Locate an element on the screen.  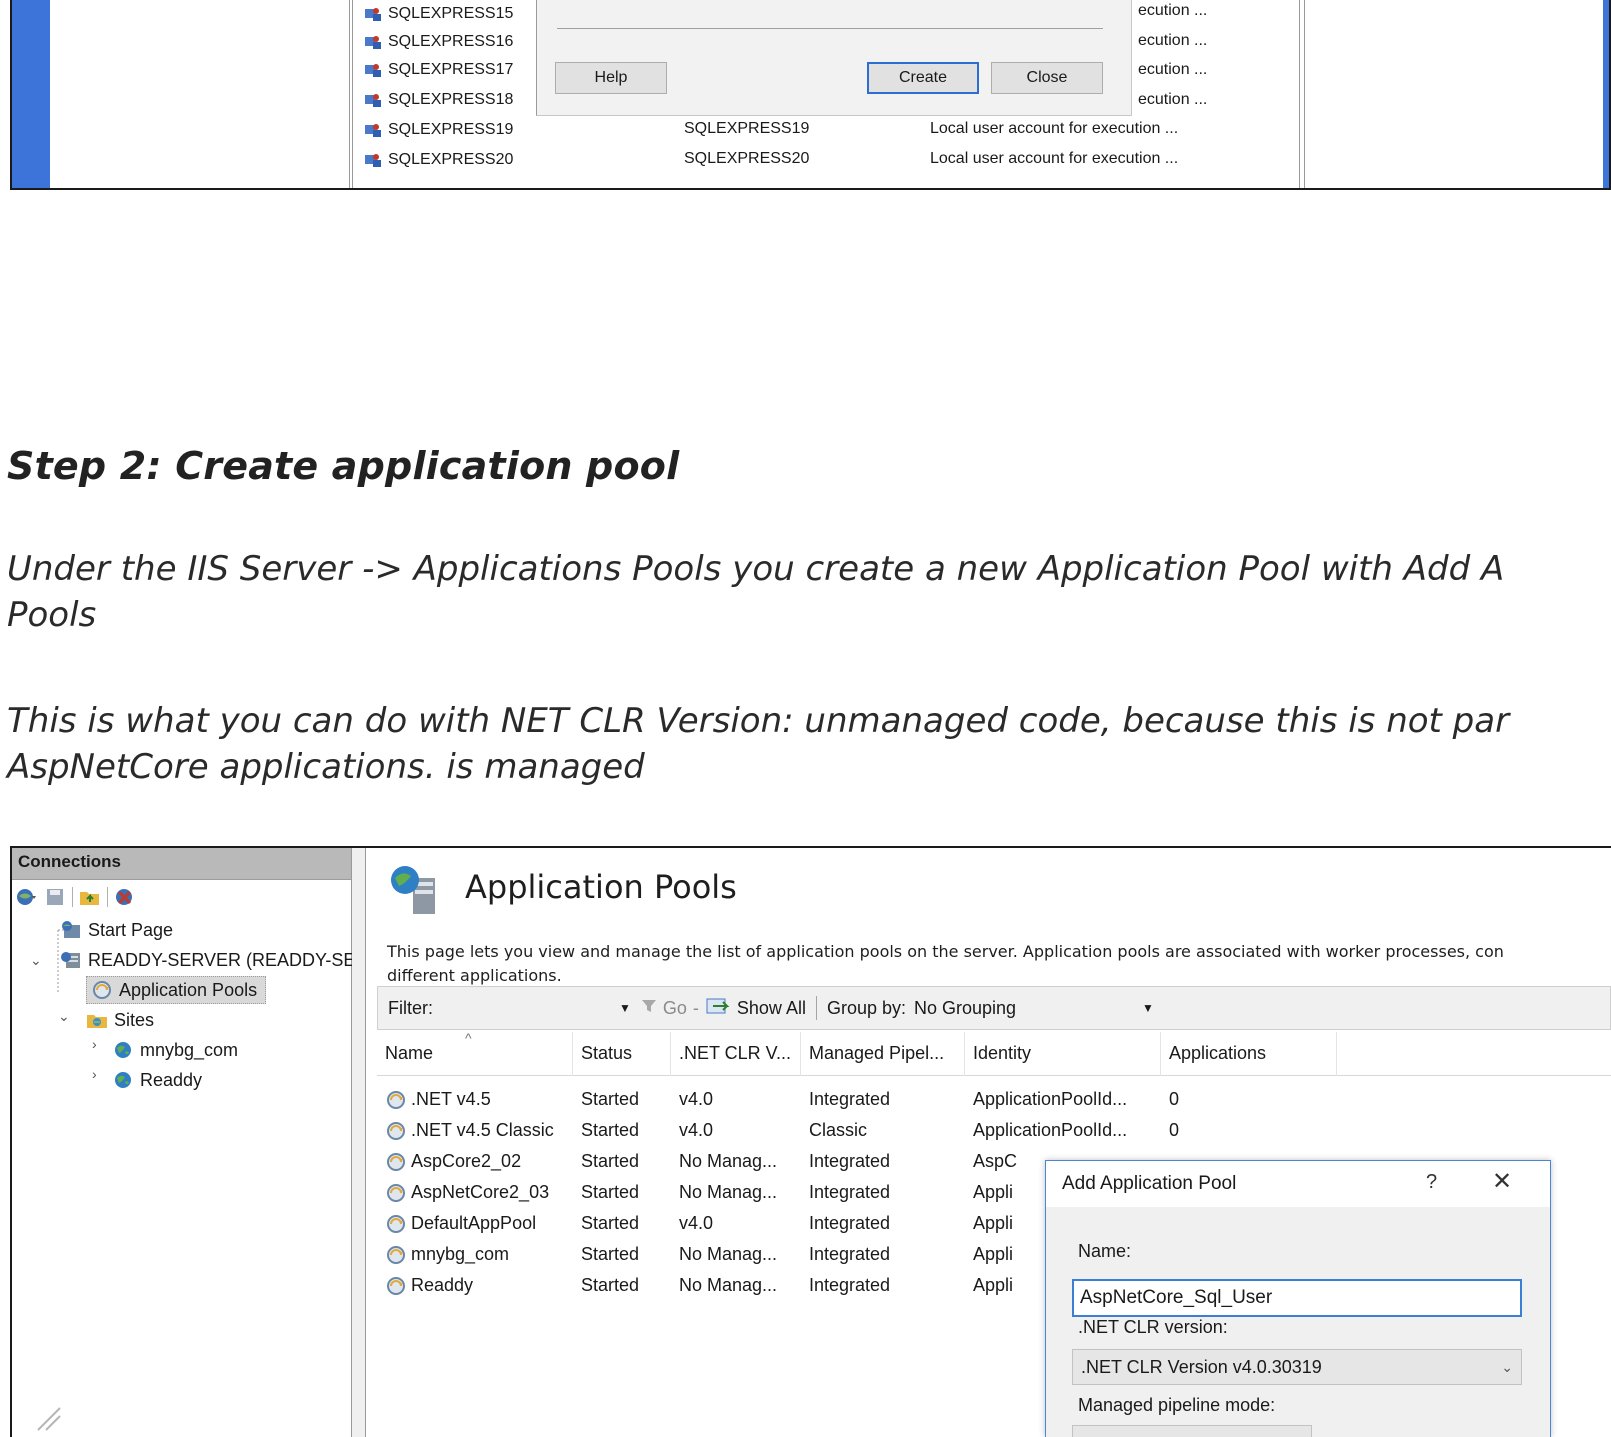
close-button: Close is located at coordinates (1047, 78).